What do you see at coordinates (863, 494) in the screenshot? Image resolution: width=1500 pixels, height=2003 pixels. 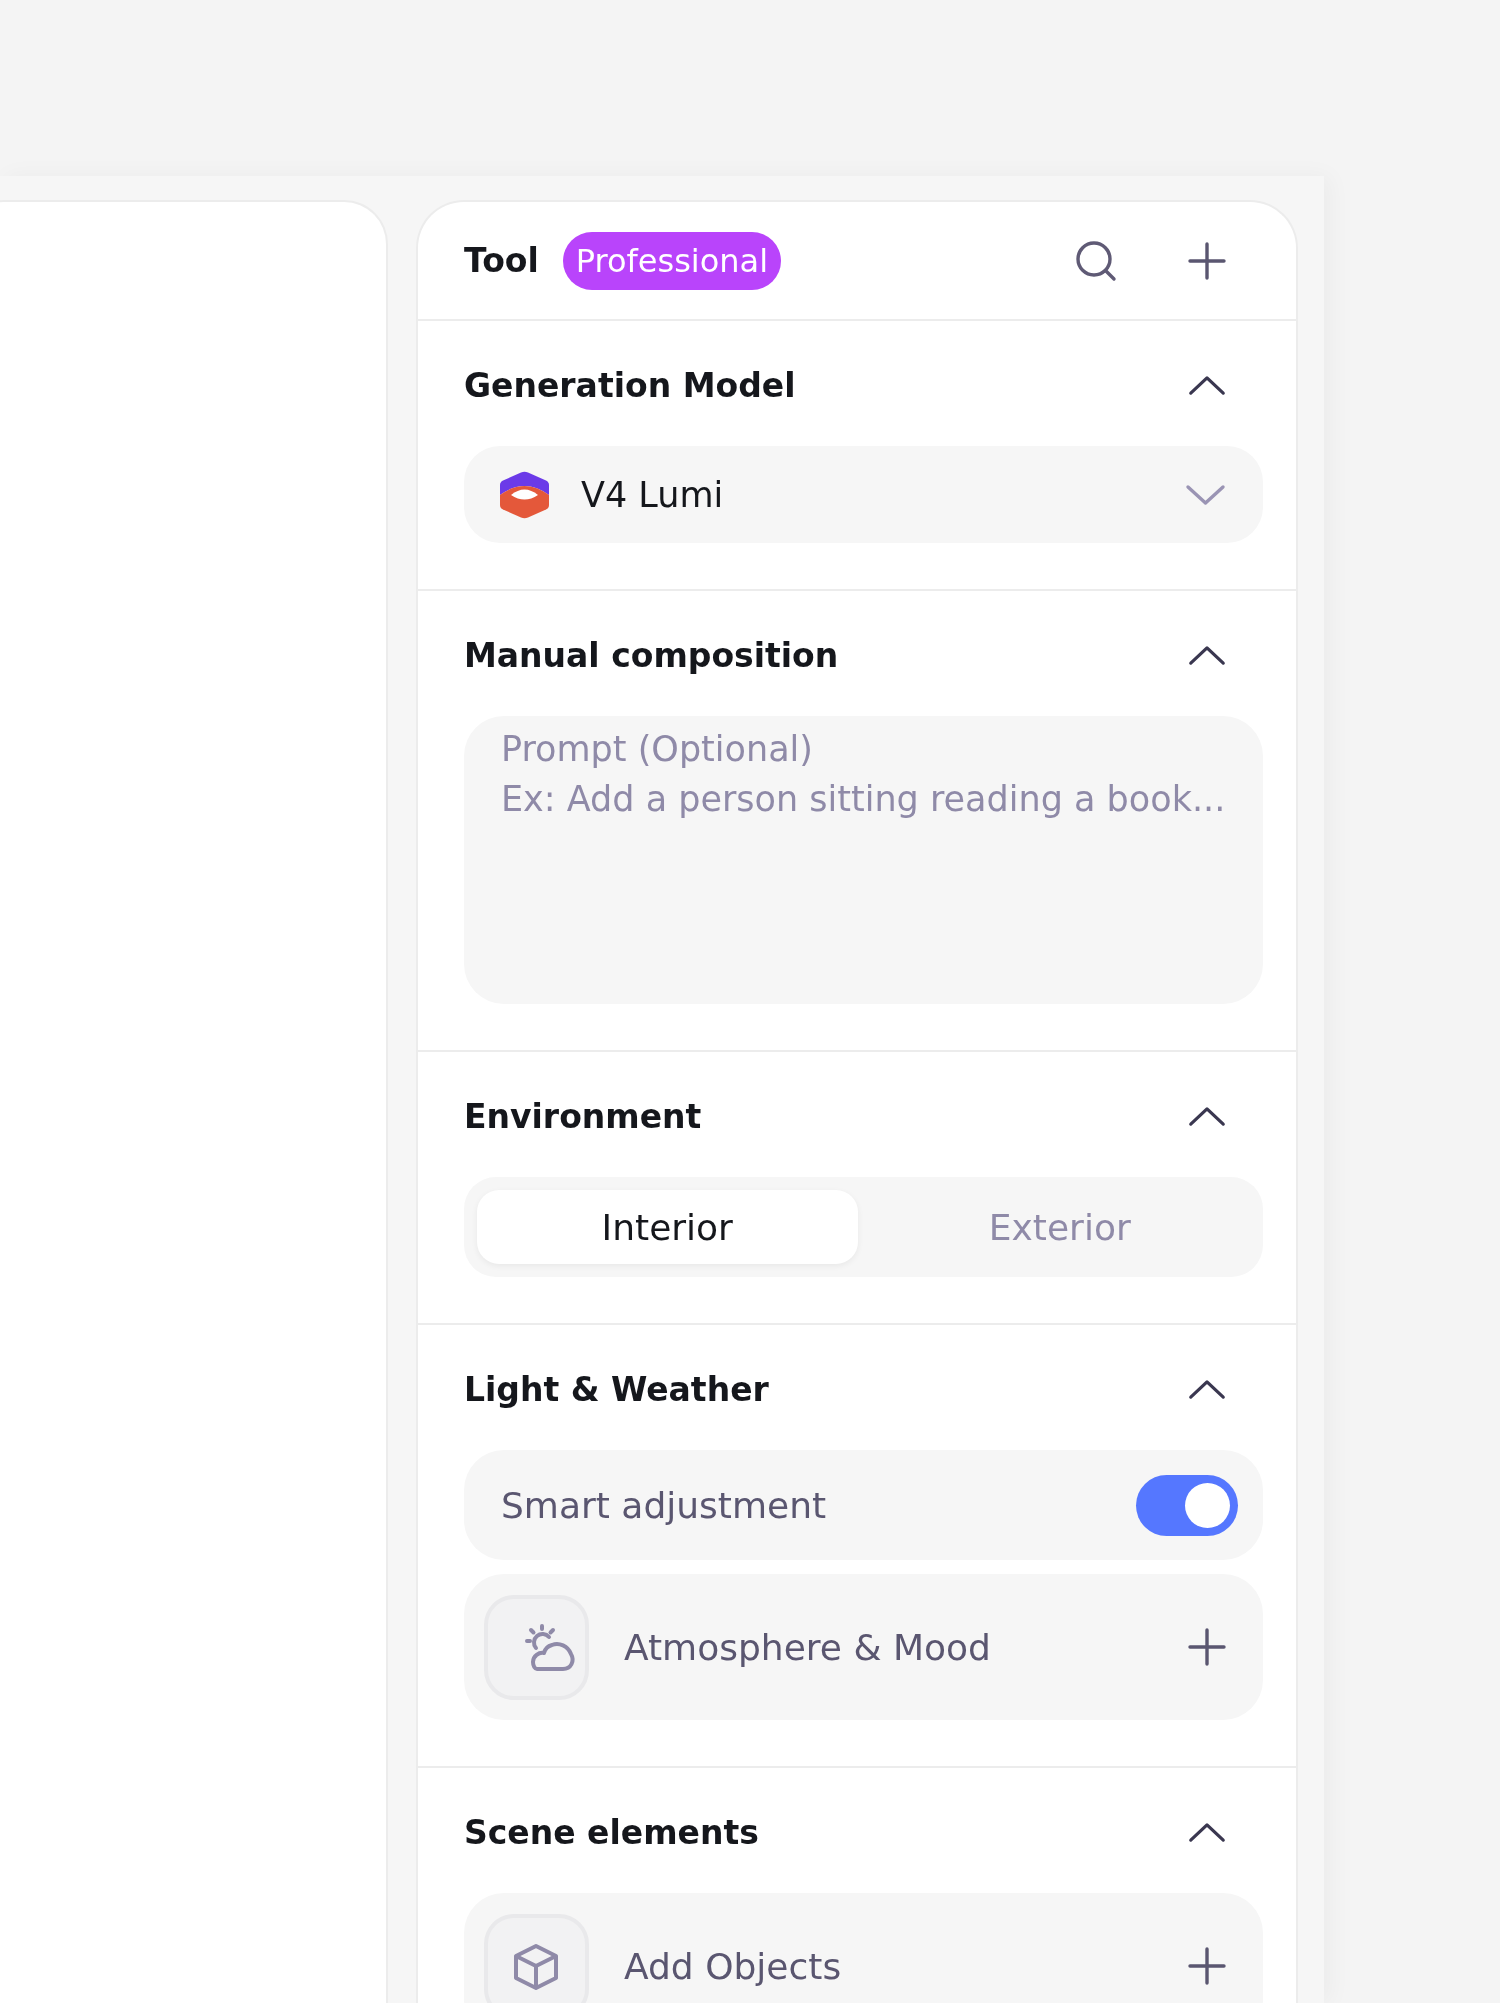 I see `model-select: V4 Lumi` at bounding box center [863, 494].